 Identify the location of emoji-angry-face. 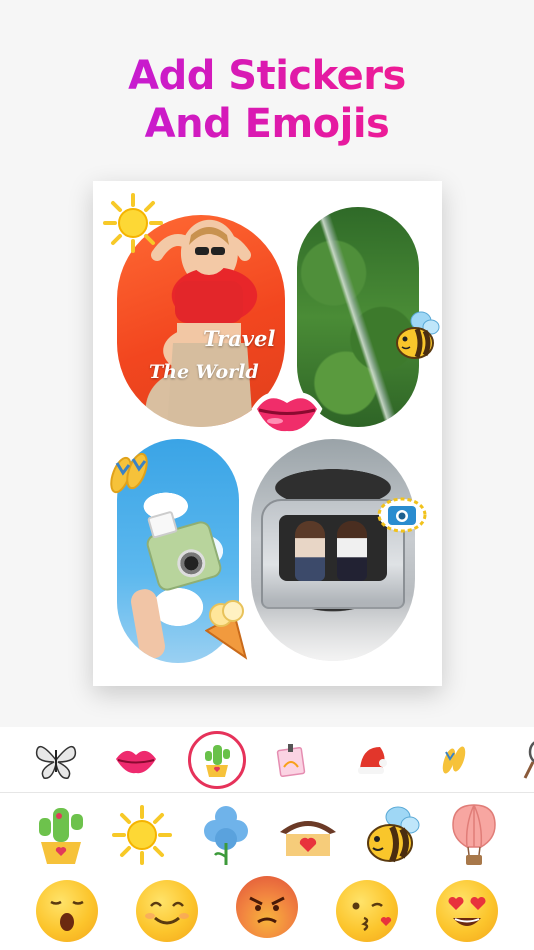
(267, 907).